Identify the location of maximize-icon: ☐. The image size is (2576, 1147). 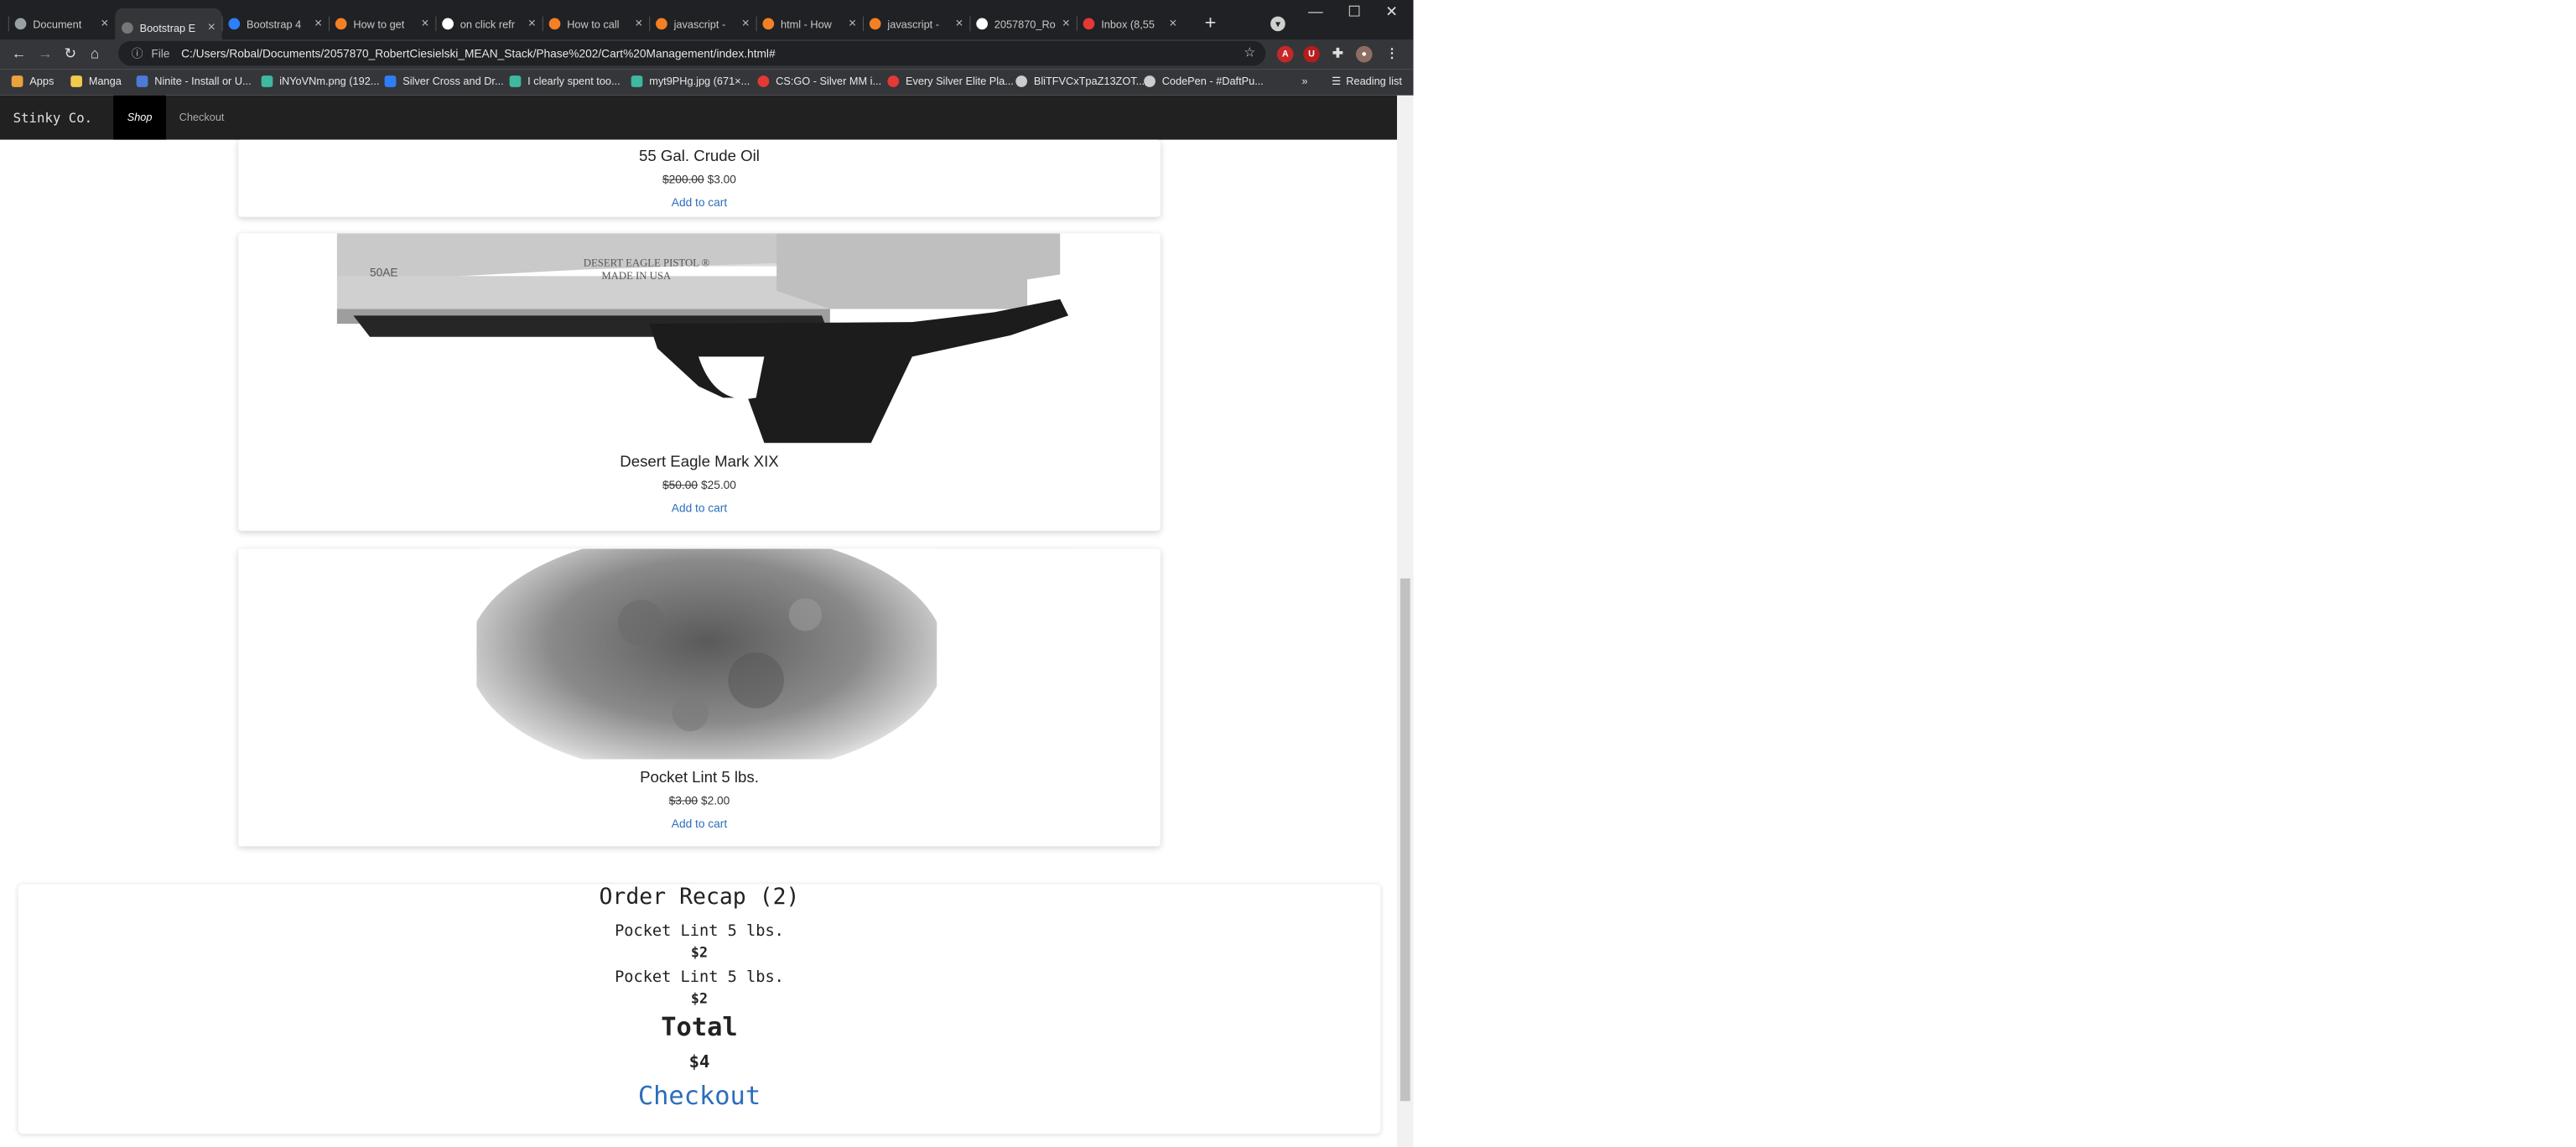
(1354, 12).